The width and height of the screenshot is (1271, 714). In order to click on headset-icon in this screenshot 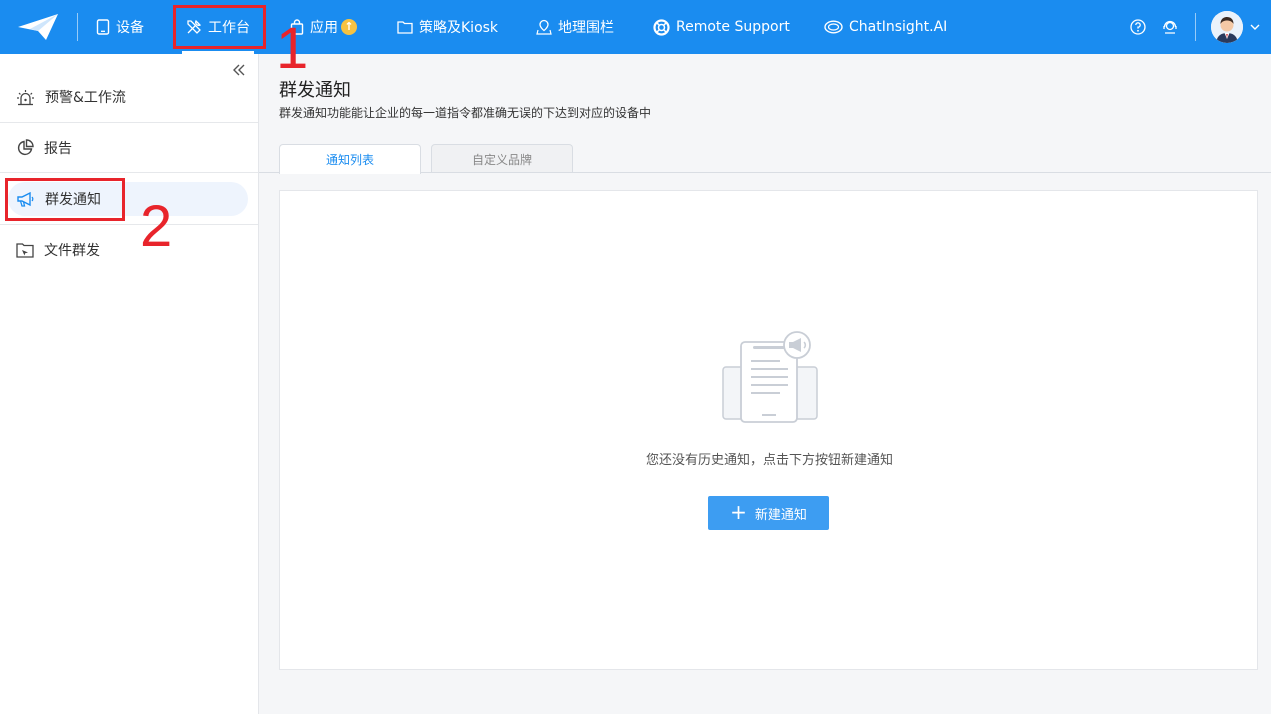, I will do `click(1170, 27)`.